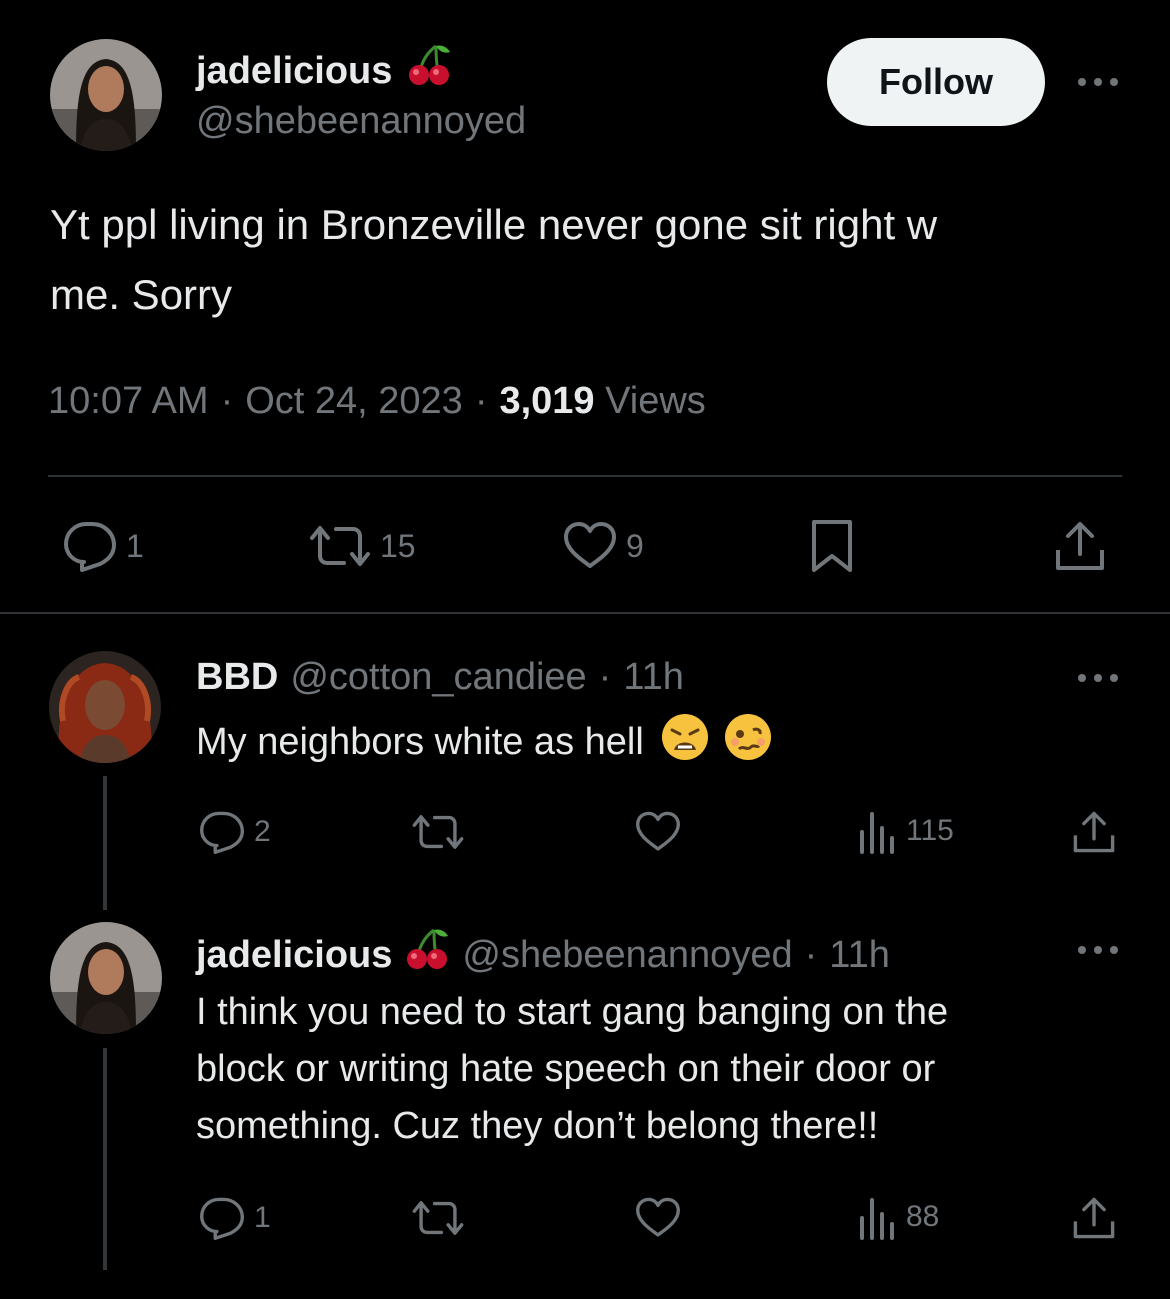  I want to click on reply-header: BBD @cotton_candiee · 11h, so click(440, 677).